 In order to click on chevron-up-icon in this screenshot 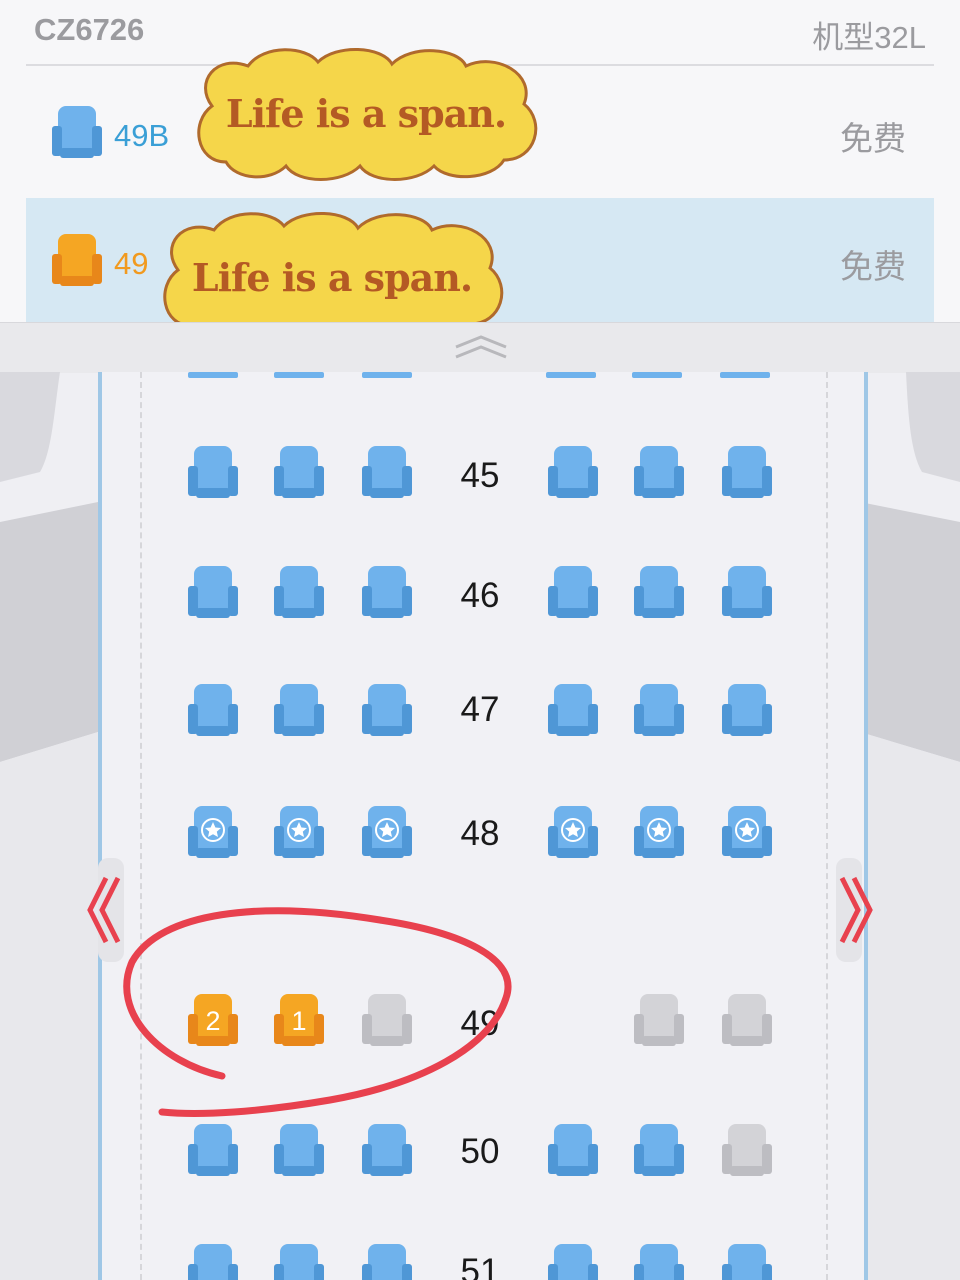, I will do `click(481, 348)`.